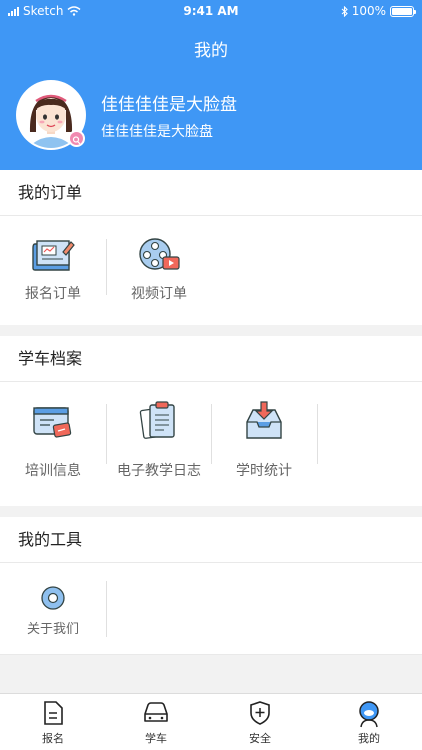 The height and width of the screenshot is (750, 422). Describe the element at coordinates (53, 471) in the screenshot. I see `training-info-label: 培训信息` at that location.